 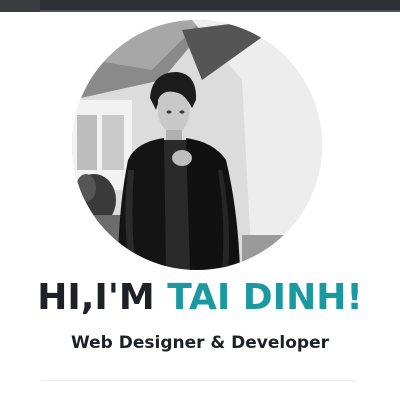 What do you see at coordinates (200, 6) in the screenshot?
I see `top-bar` at bounding box center [200, 6].